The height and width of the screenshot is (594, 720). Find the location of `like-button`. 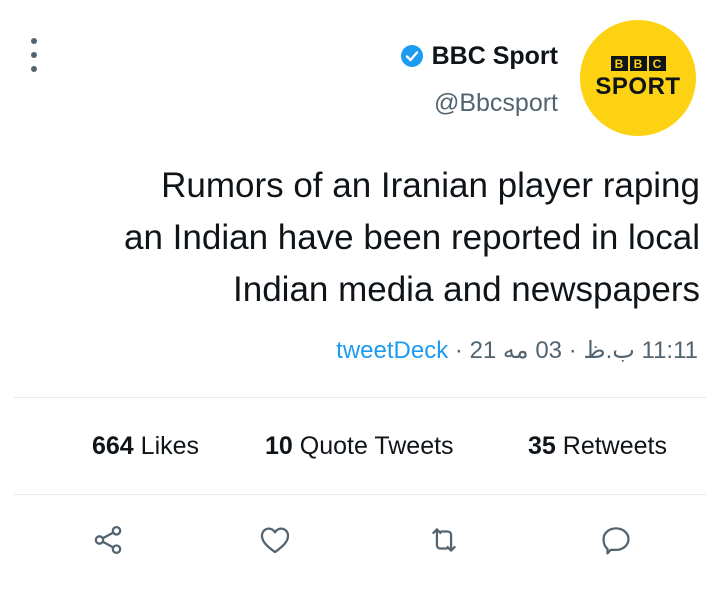

like-button is located at coordinates (275, 540).